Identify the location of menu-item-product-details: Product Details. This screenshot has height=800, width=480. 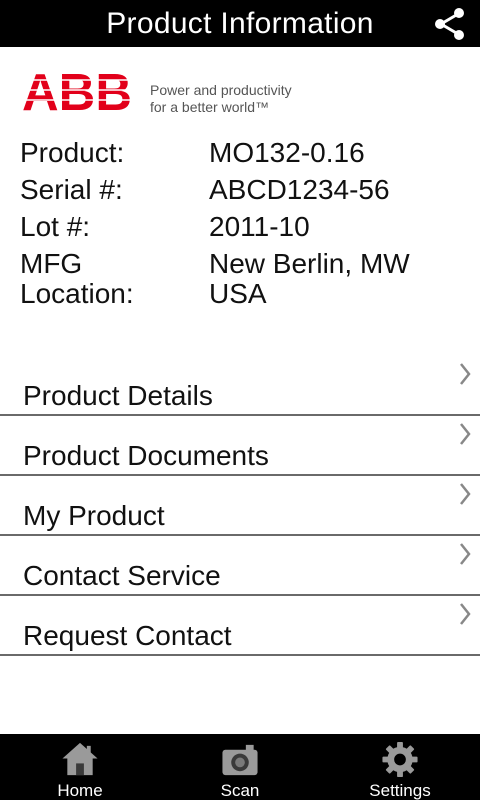
(240, 386).